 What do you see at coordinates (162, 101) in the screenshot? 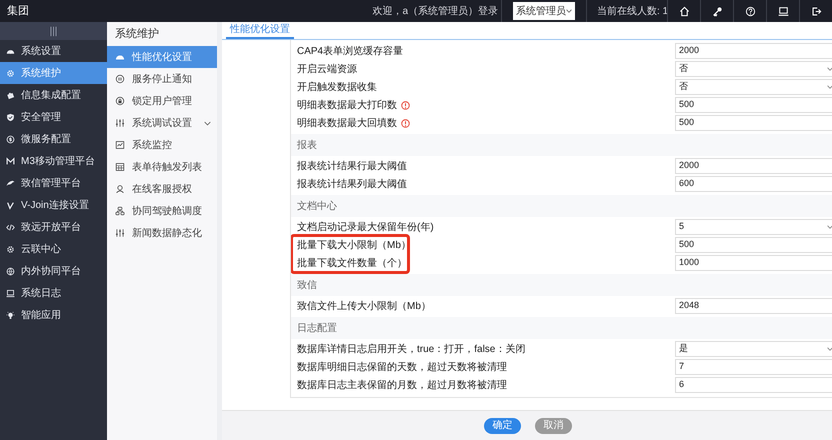
I see `nav-item: 锁定用户管理` at bounding box center [162, 101].